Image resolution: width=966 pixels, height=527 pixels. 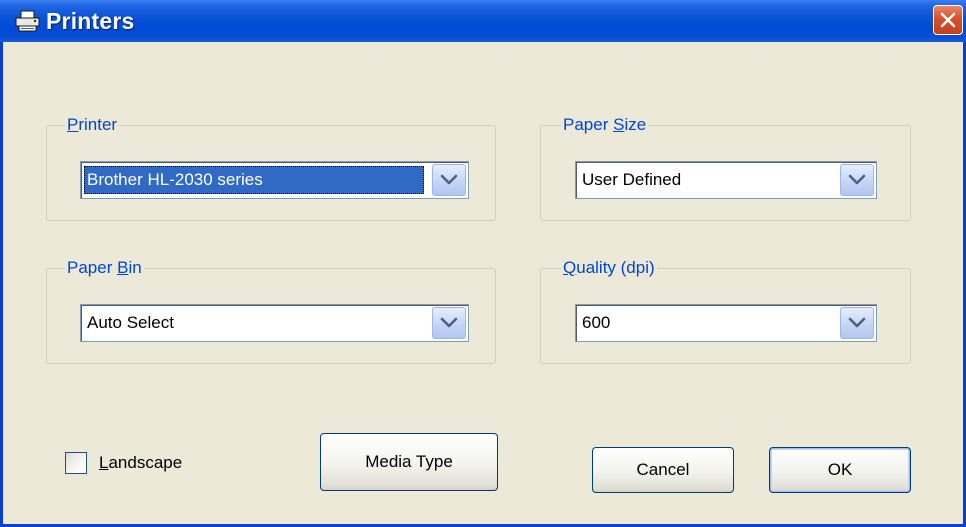 I want to click on paper-size-group-label: Paper Size, so click(x=605, y=125).